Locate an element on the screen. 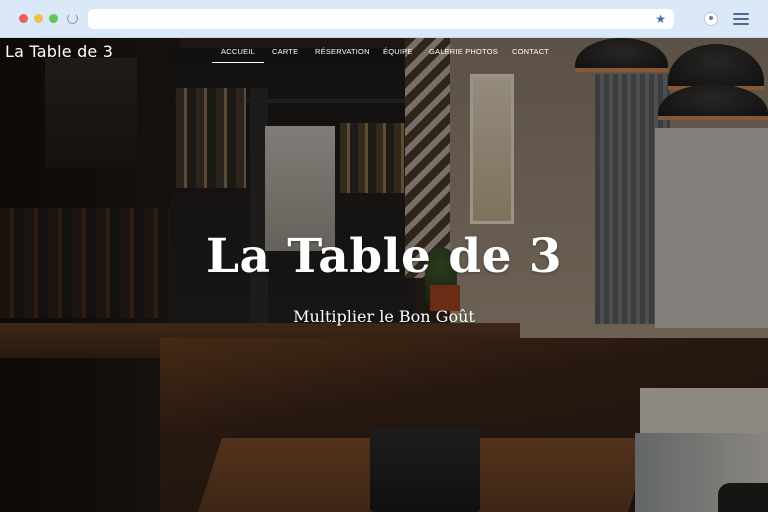 This screenshot has height=512, width=768. site-brand: La Table de 3 is located at coordinates (59, 51).